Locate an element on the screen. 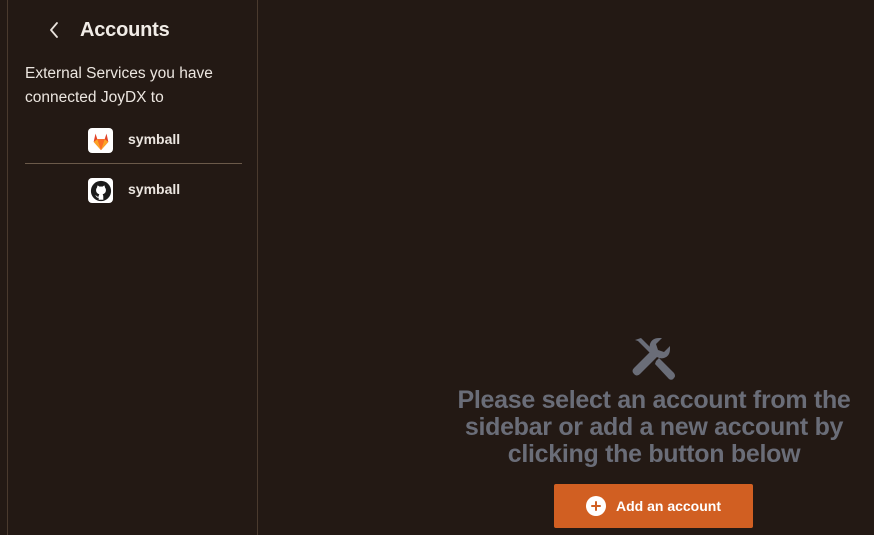 Image resolution: width=874 pixels, height=535 pixels. gitlab-icon is located at coordinates (100, 140).